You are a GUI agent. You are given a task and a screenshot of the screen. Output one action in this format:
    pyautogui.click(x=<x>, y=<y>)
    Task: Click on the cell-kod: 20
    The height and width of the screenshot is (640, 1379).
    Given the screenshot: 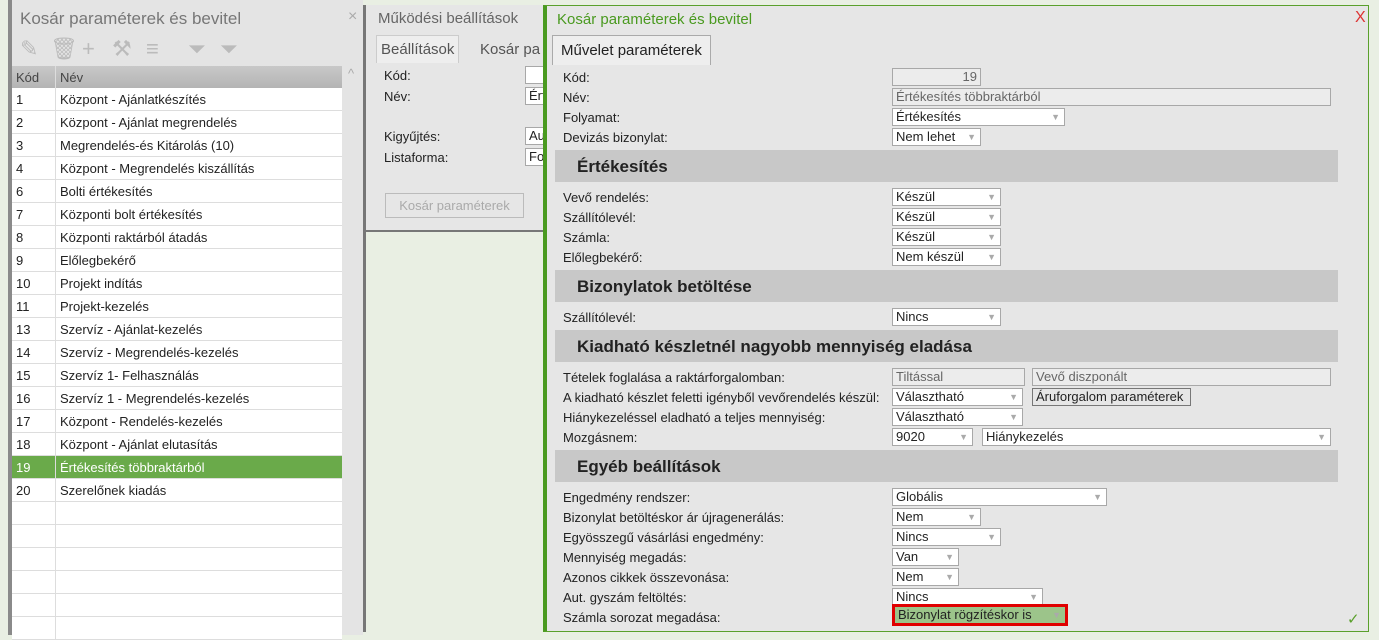 What is the action you would take?
    pyautogui.click(x=34, y=490)
    